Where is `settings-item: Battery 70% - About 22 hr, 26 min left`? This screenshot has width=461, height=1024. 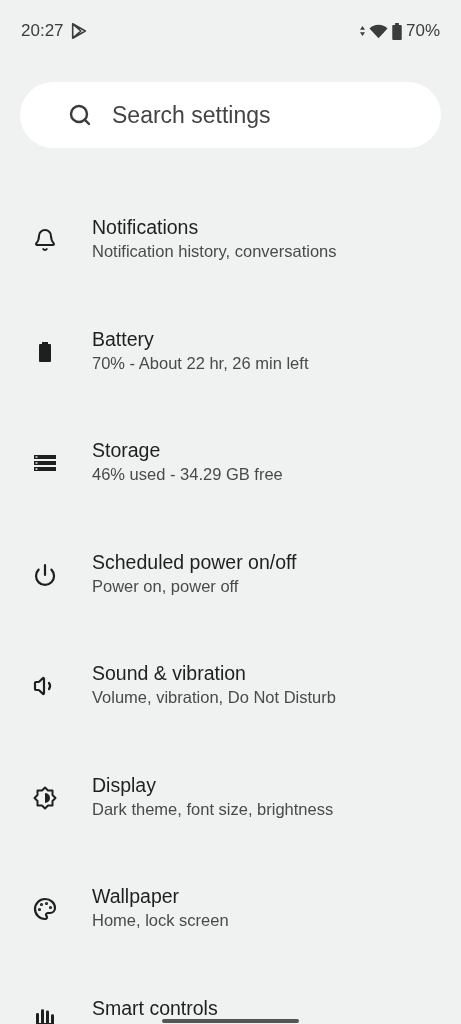
settings-item: Battery 70% - About 22 hr, 26 min left is located at coordinates (230, 353).